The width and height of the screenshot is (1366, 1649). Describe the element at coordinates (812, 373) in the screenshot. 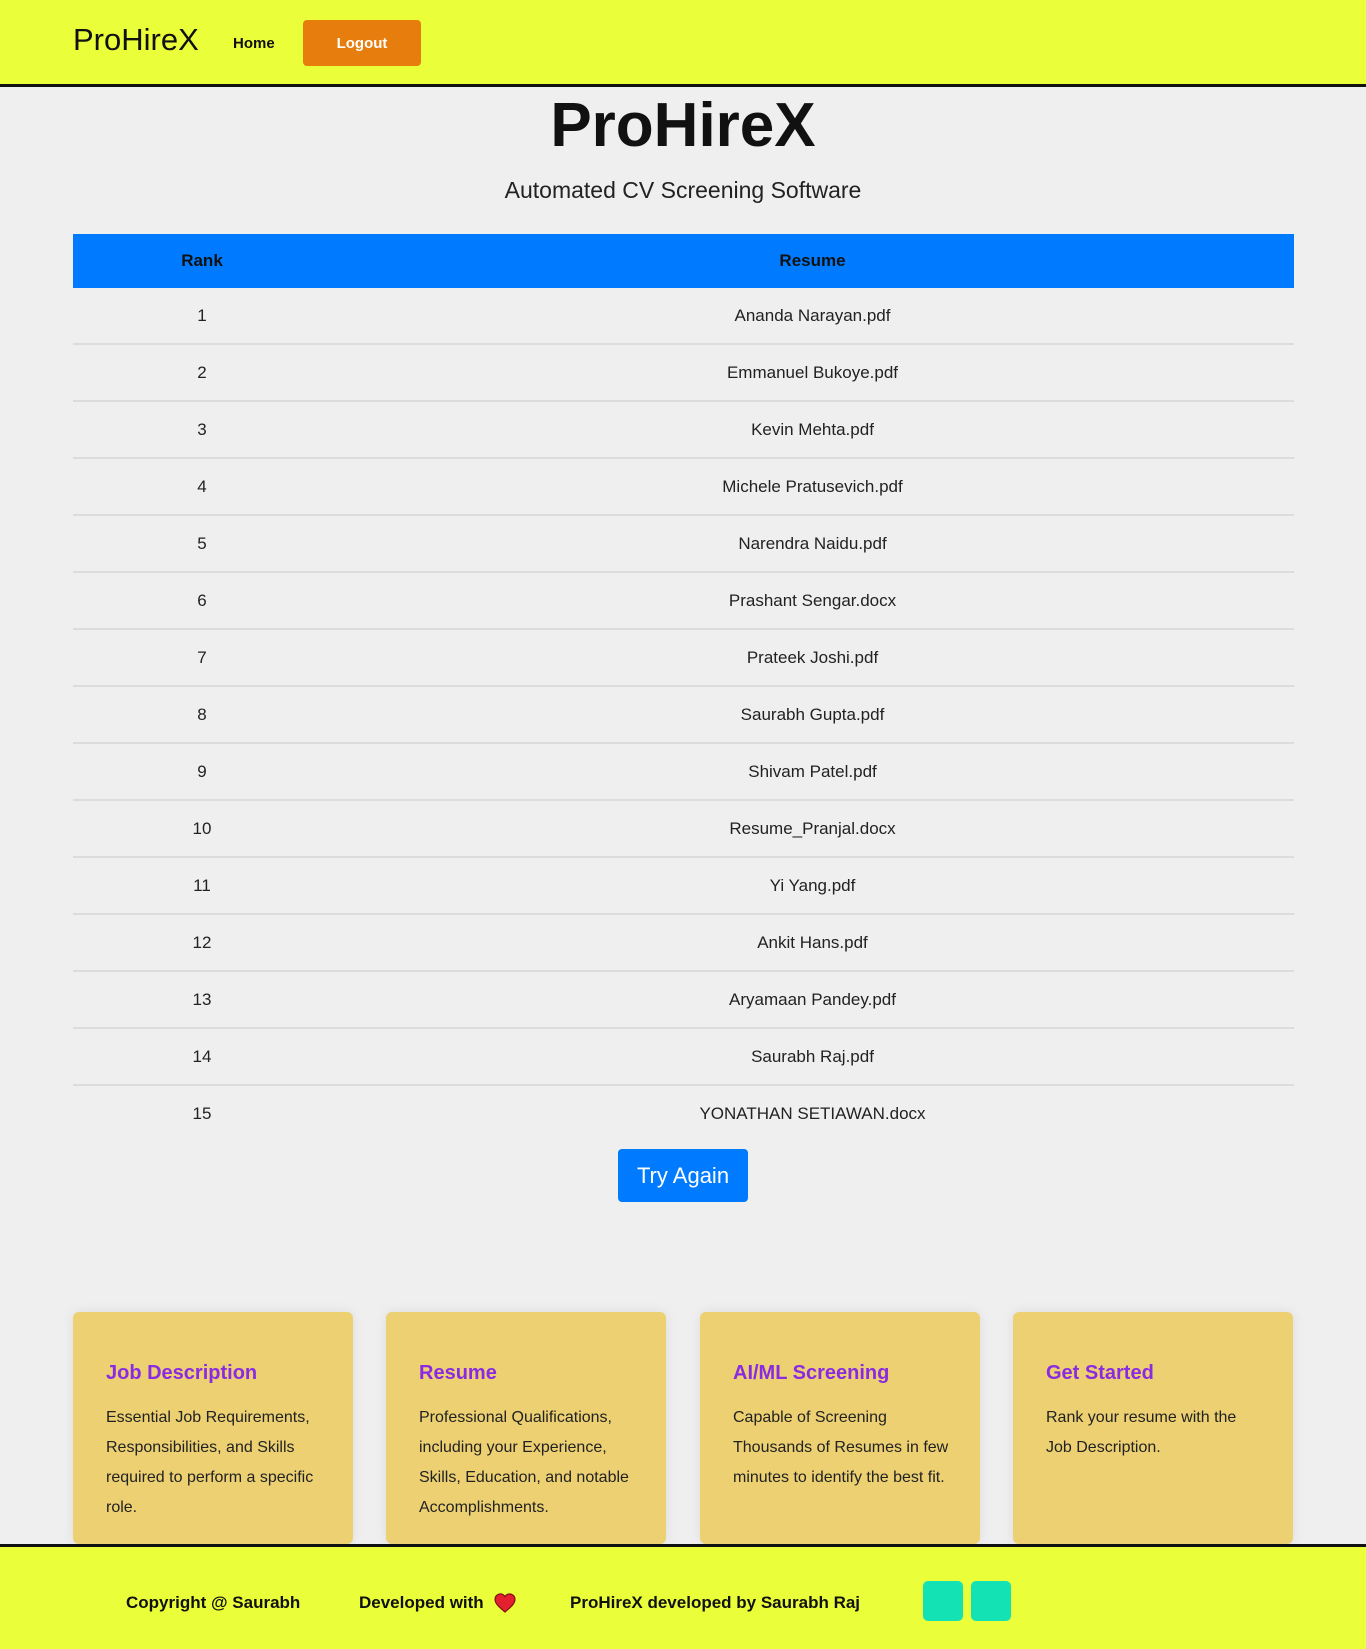

I see `resume-cell: Emmanuel Bukoye.pdf` at that location.